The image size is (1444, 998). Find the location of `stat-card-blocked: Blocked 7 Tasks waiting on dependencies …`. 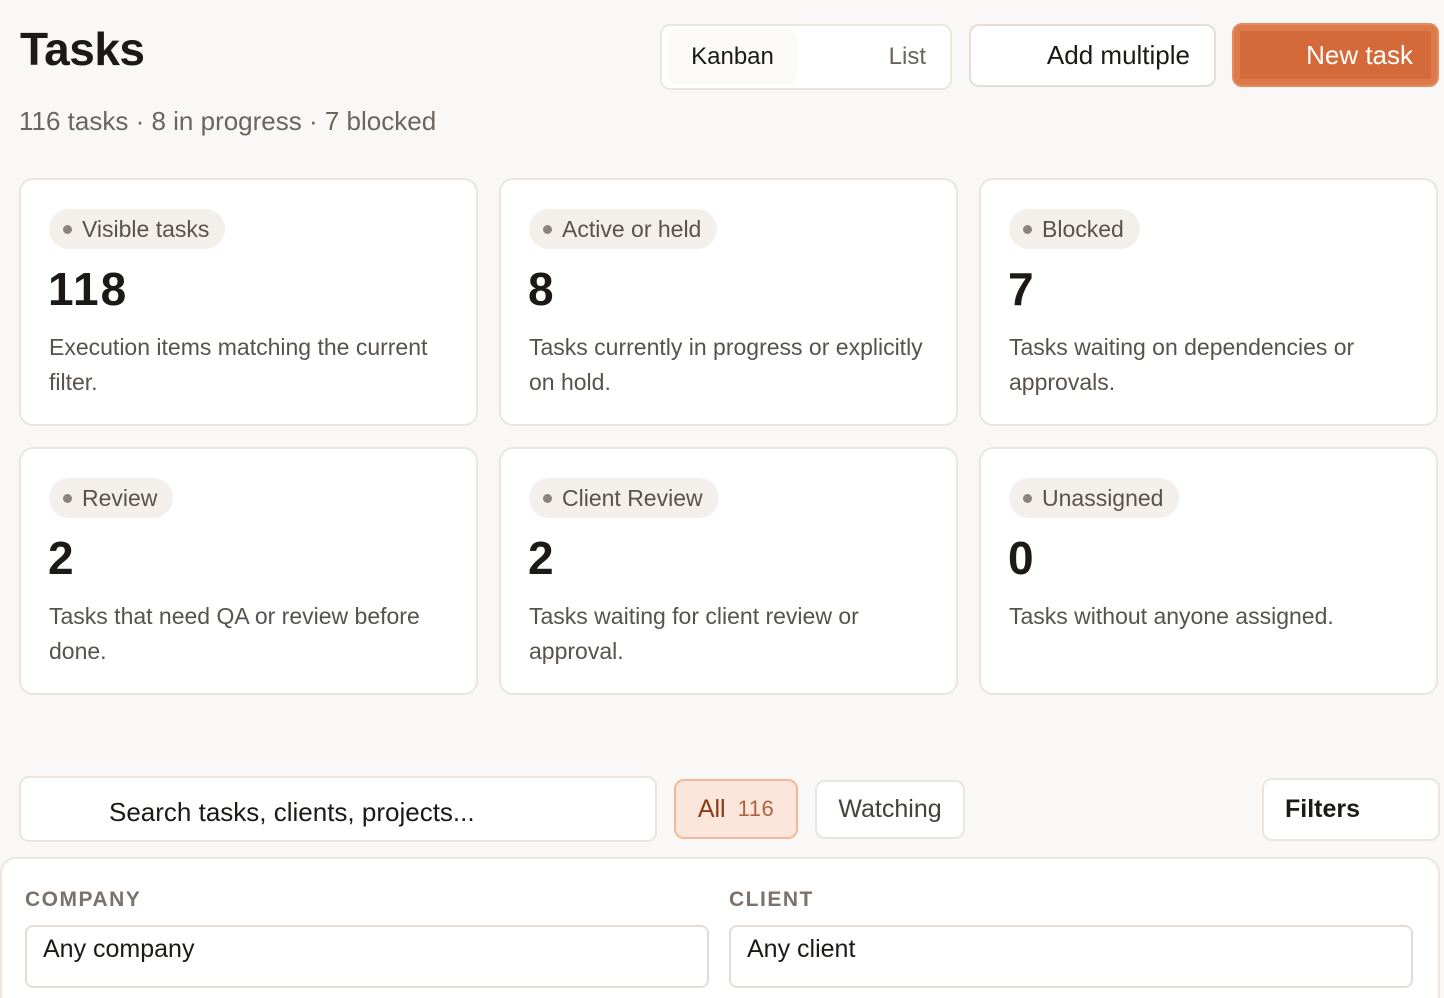

stat-card-blocked: Blocked 7 Tasks waiting on dependencies … is located at coordinates (1208, 302).